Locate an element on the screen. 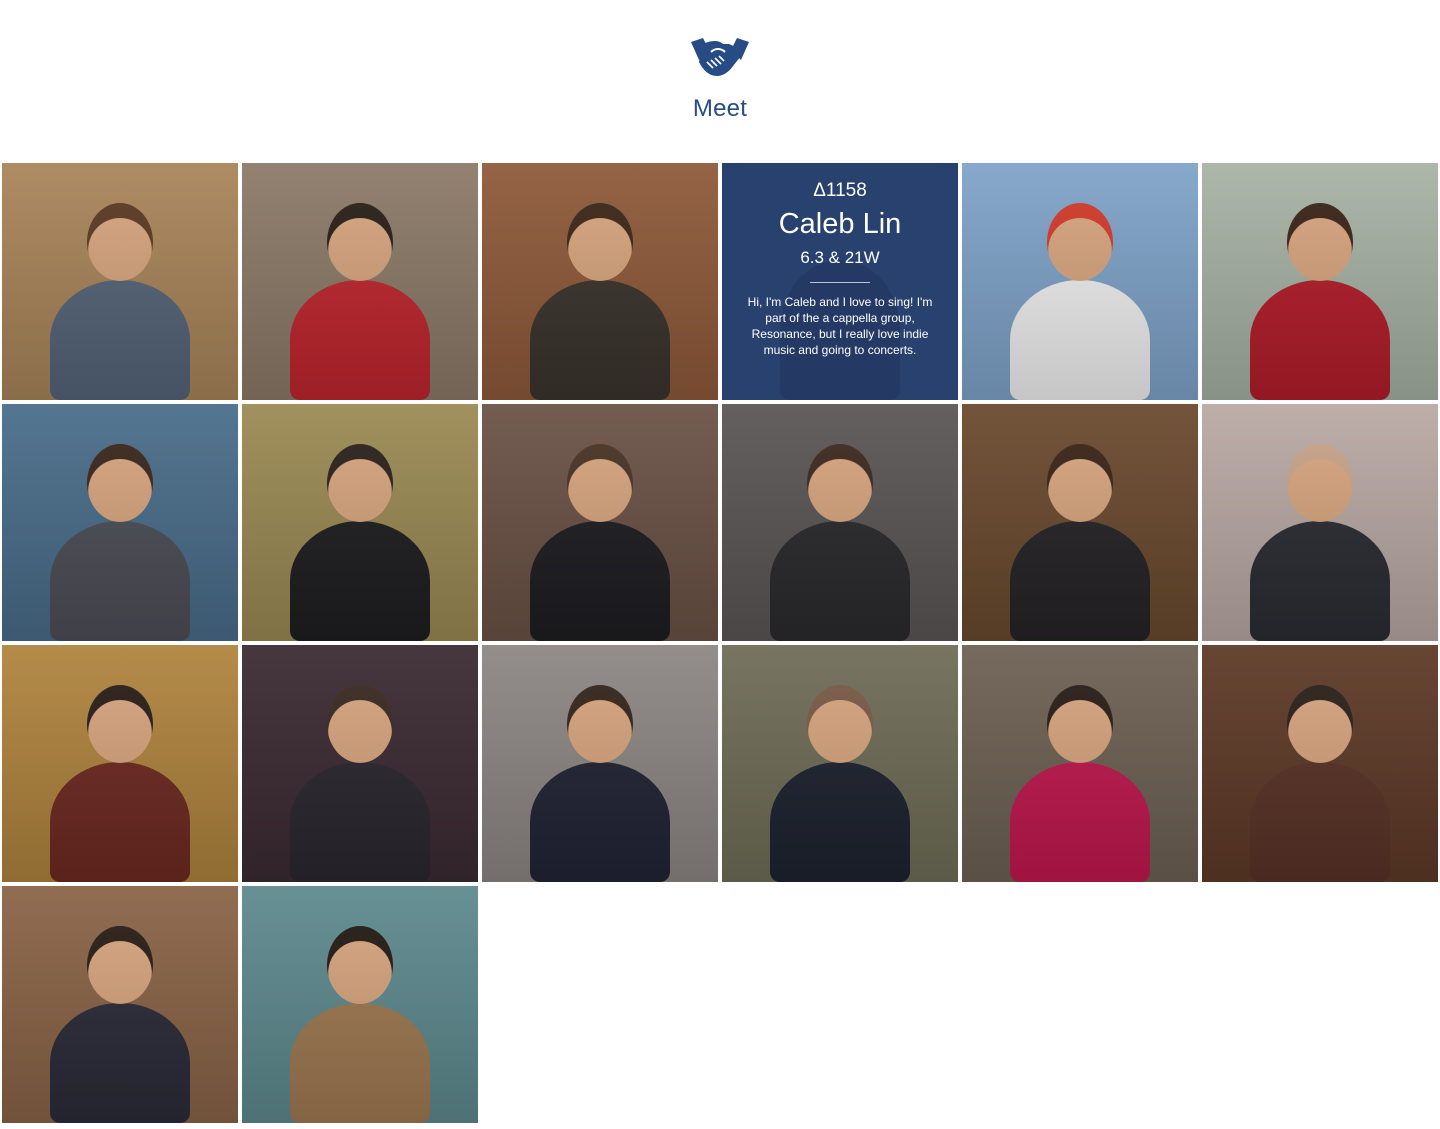 Image resolution: width=1440 pixels, height=1129 pixels. divider is located at coordinates (840, 282).